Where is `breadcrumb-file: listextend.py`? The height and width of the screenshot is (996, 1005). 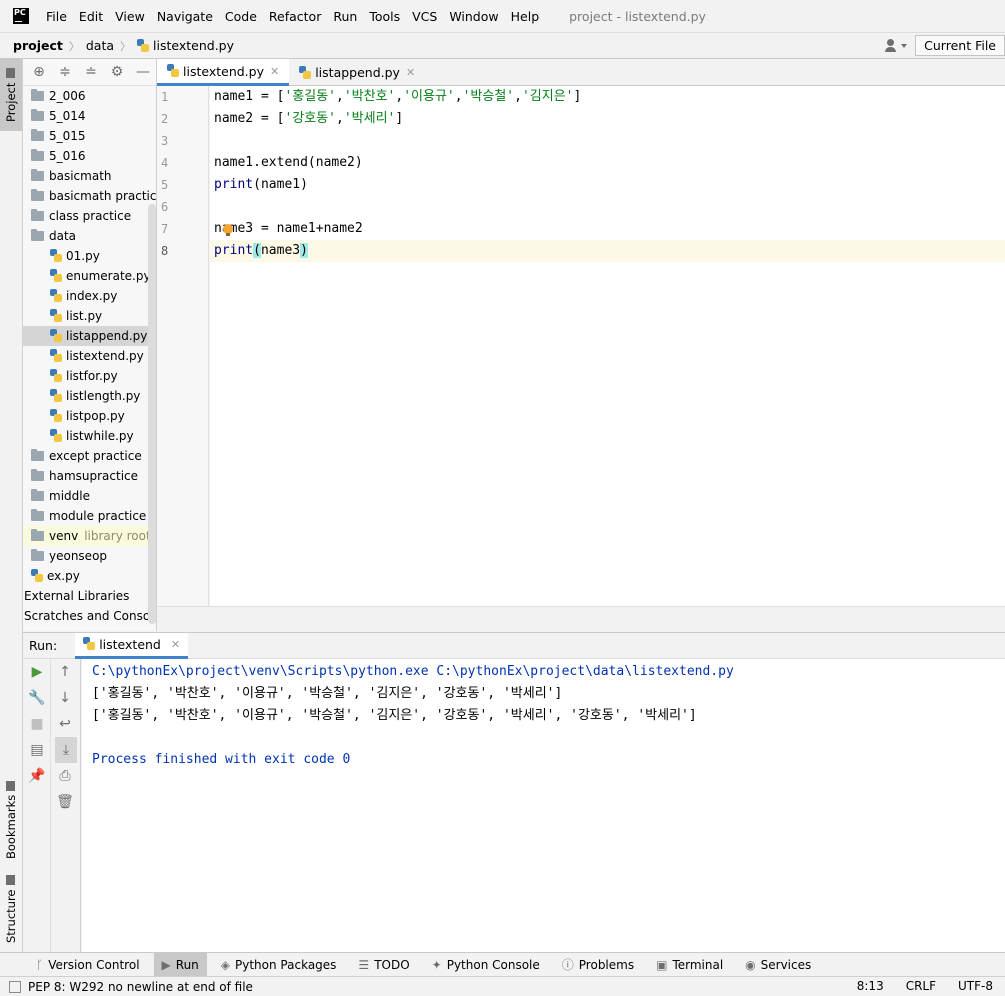 breadcrumb-file: listextend.py is located at coordinates (193, 45).